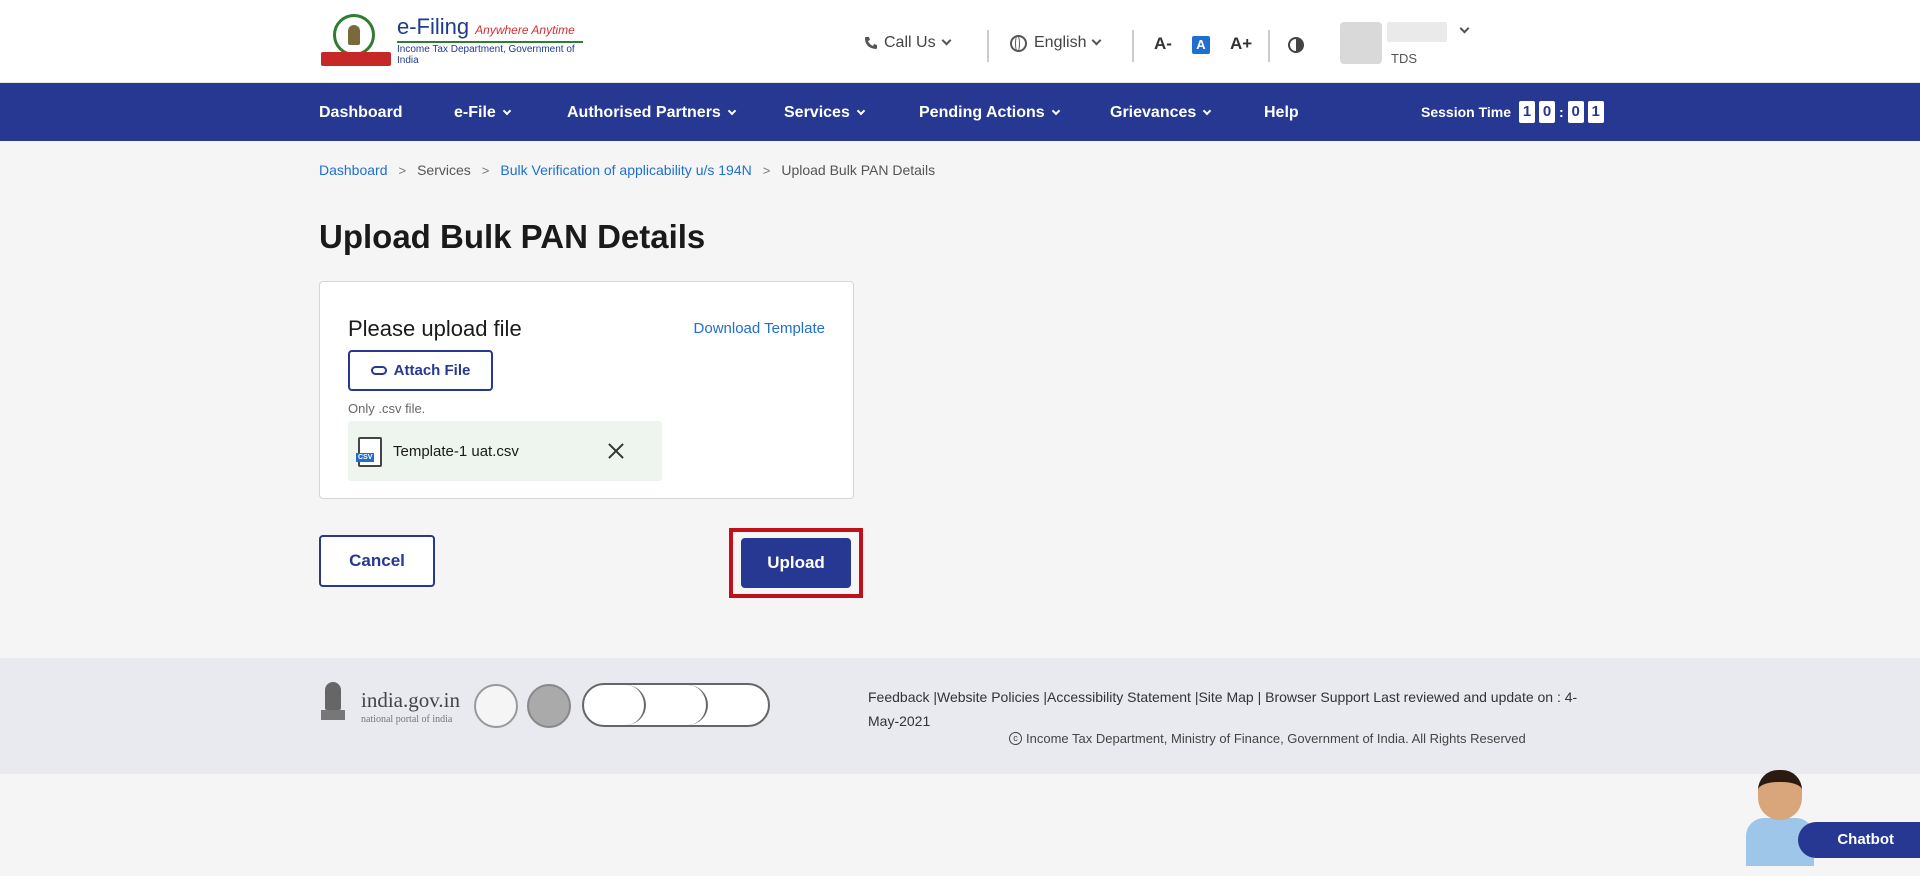  I want to click on nav-grievances: Grievances, so click(1161, 113).